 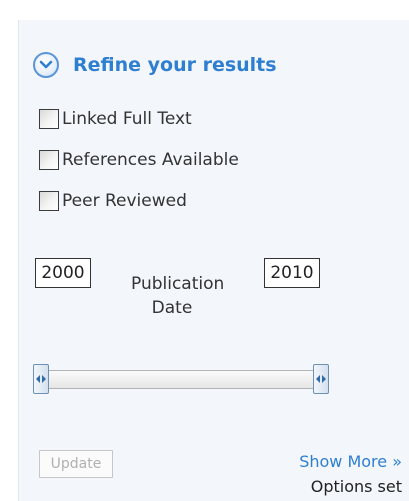 I want to click on refine-header: Refine your results, so click(x=155, y=65).